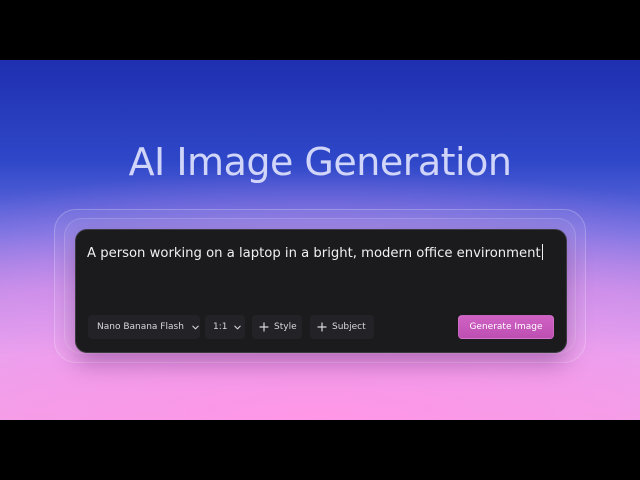  What do you see at coordinates (349, 327) in the screenshot?
I see `add-subject-label: Subject` at bounding box center [349, 327].